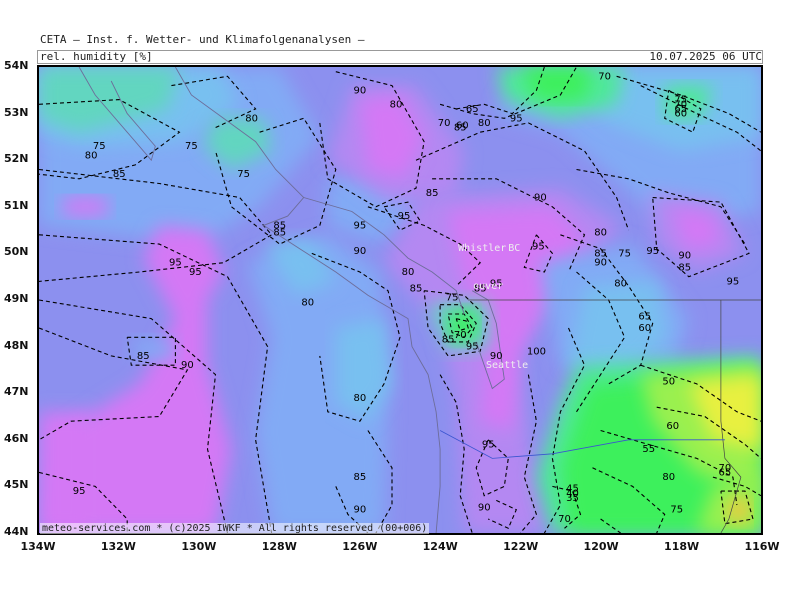 Image resolution: width=800 pixels, height=600 pixels. Describe the element at coordinates (507, 365) in the screenshot. I see `place-label: Seattle` at that location.